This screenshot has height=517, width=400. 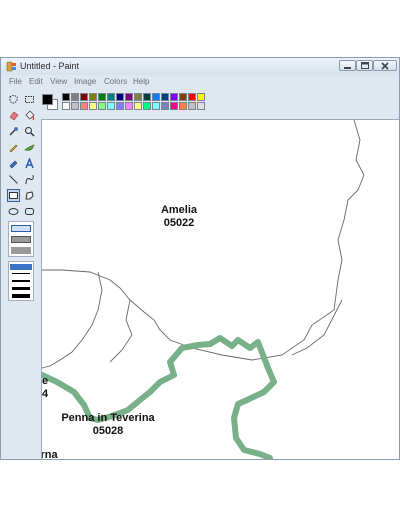 I want to click on menu-file: File, so click(x=15, y=82).